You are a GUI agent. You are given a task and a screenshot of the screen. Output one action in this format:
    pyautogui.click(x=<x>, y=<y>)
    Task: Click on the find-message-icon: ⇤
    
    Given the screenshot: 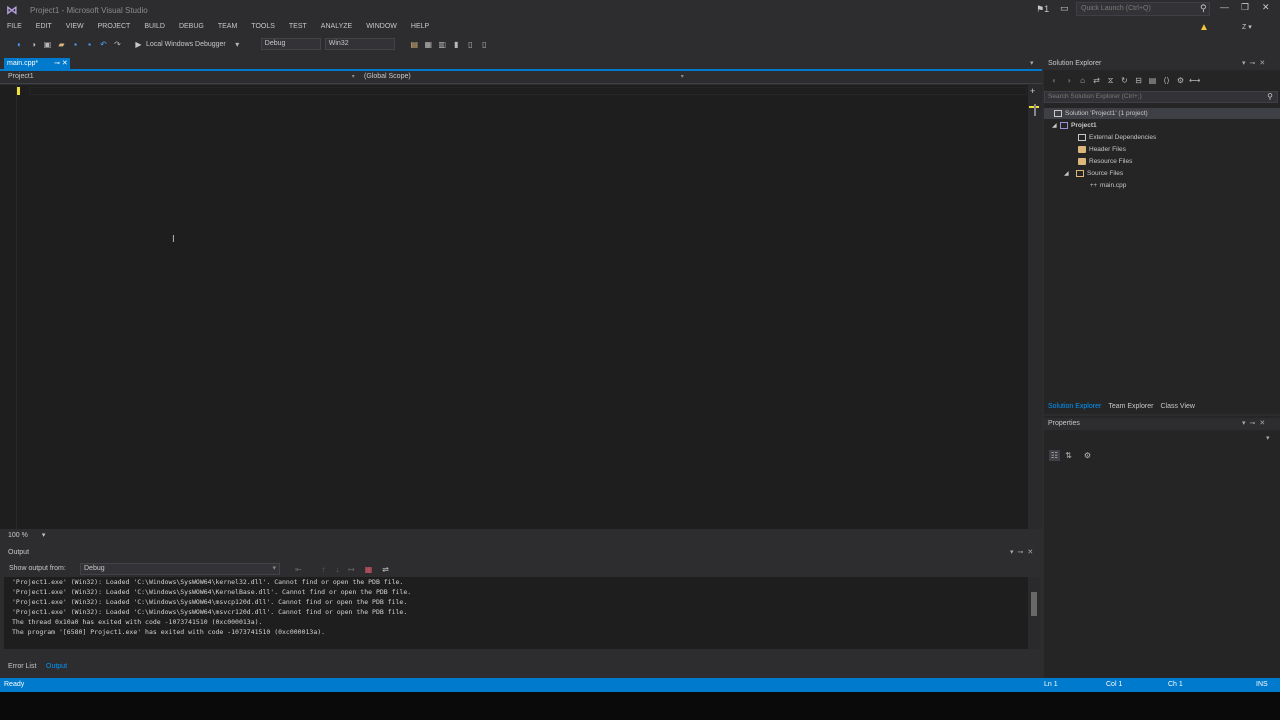 What is the action you would take?
    pyautogui.click(x=298, y=569)
    